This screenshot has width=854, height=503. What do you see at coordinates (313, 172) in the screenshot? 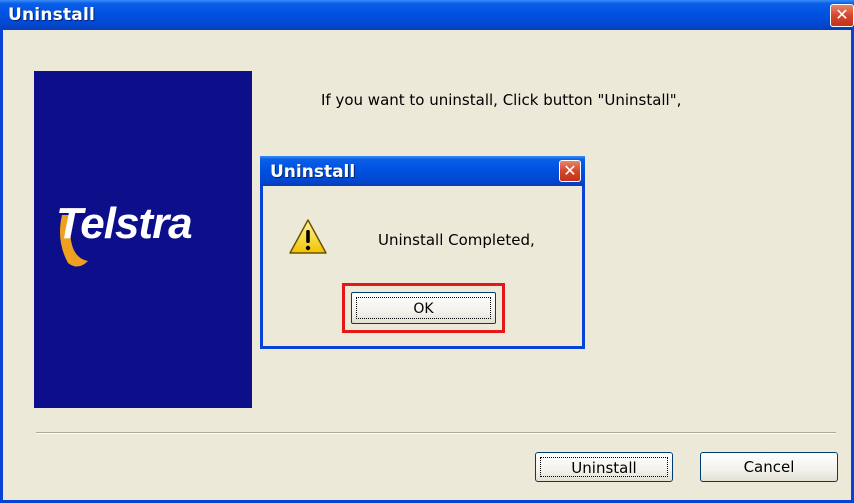
I see `dialog-title: Uninstall` at bounding box center [313, 172].